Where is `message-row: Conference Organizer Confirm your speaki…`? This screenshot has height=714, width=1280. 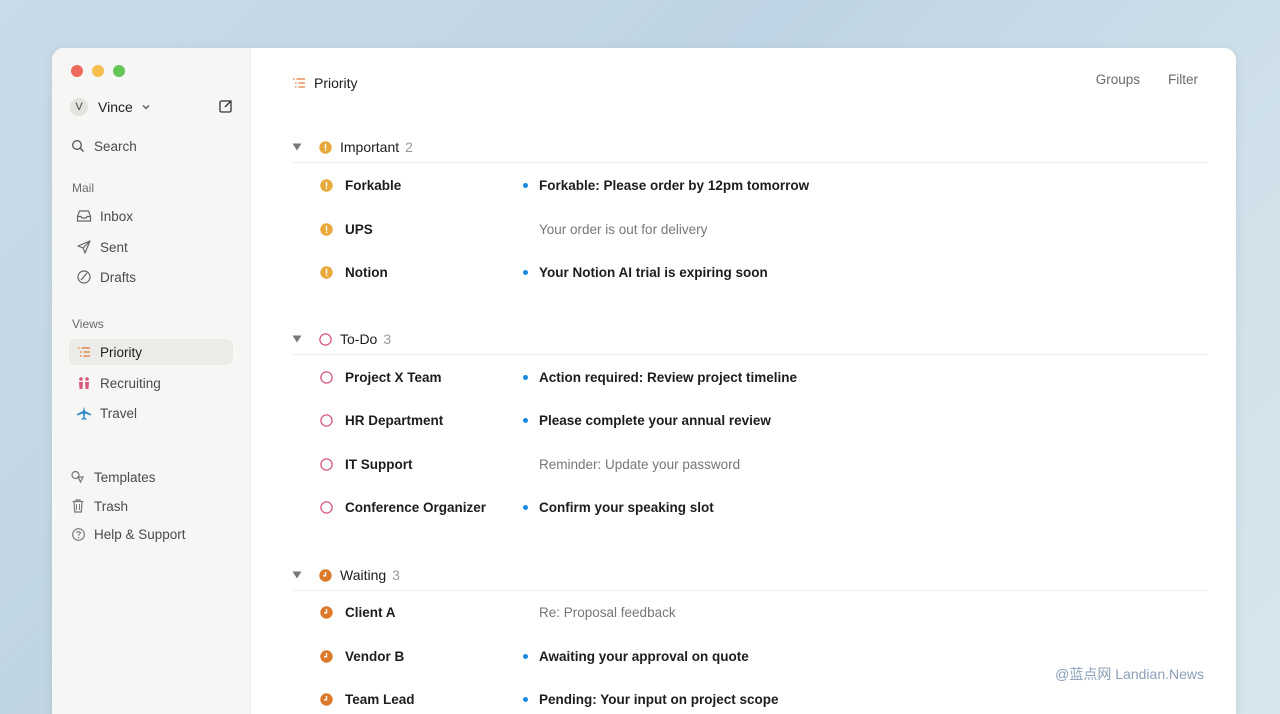
message-row: Conference Organizer Confirm your speaki… is located at coordinates (750, 507).